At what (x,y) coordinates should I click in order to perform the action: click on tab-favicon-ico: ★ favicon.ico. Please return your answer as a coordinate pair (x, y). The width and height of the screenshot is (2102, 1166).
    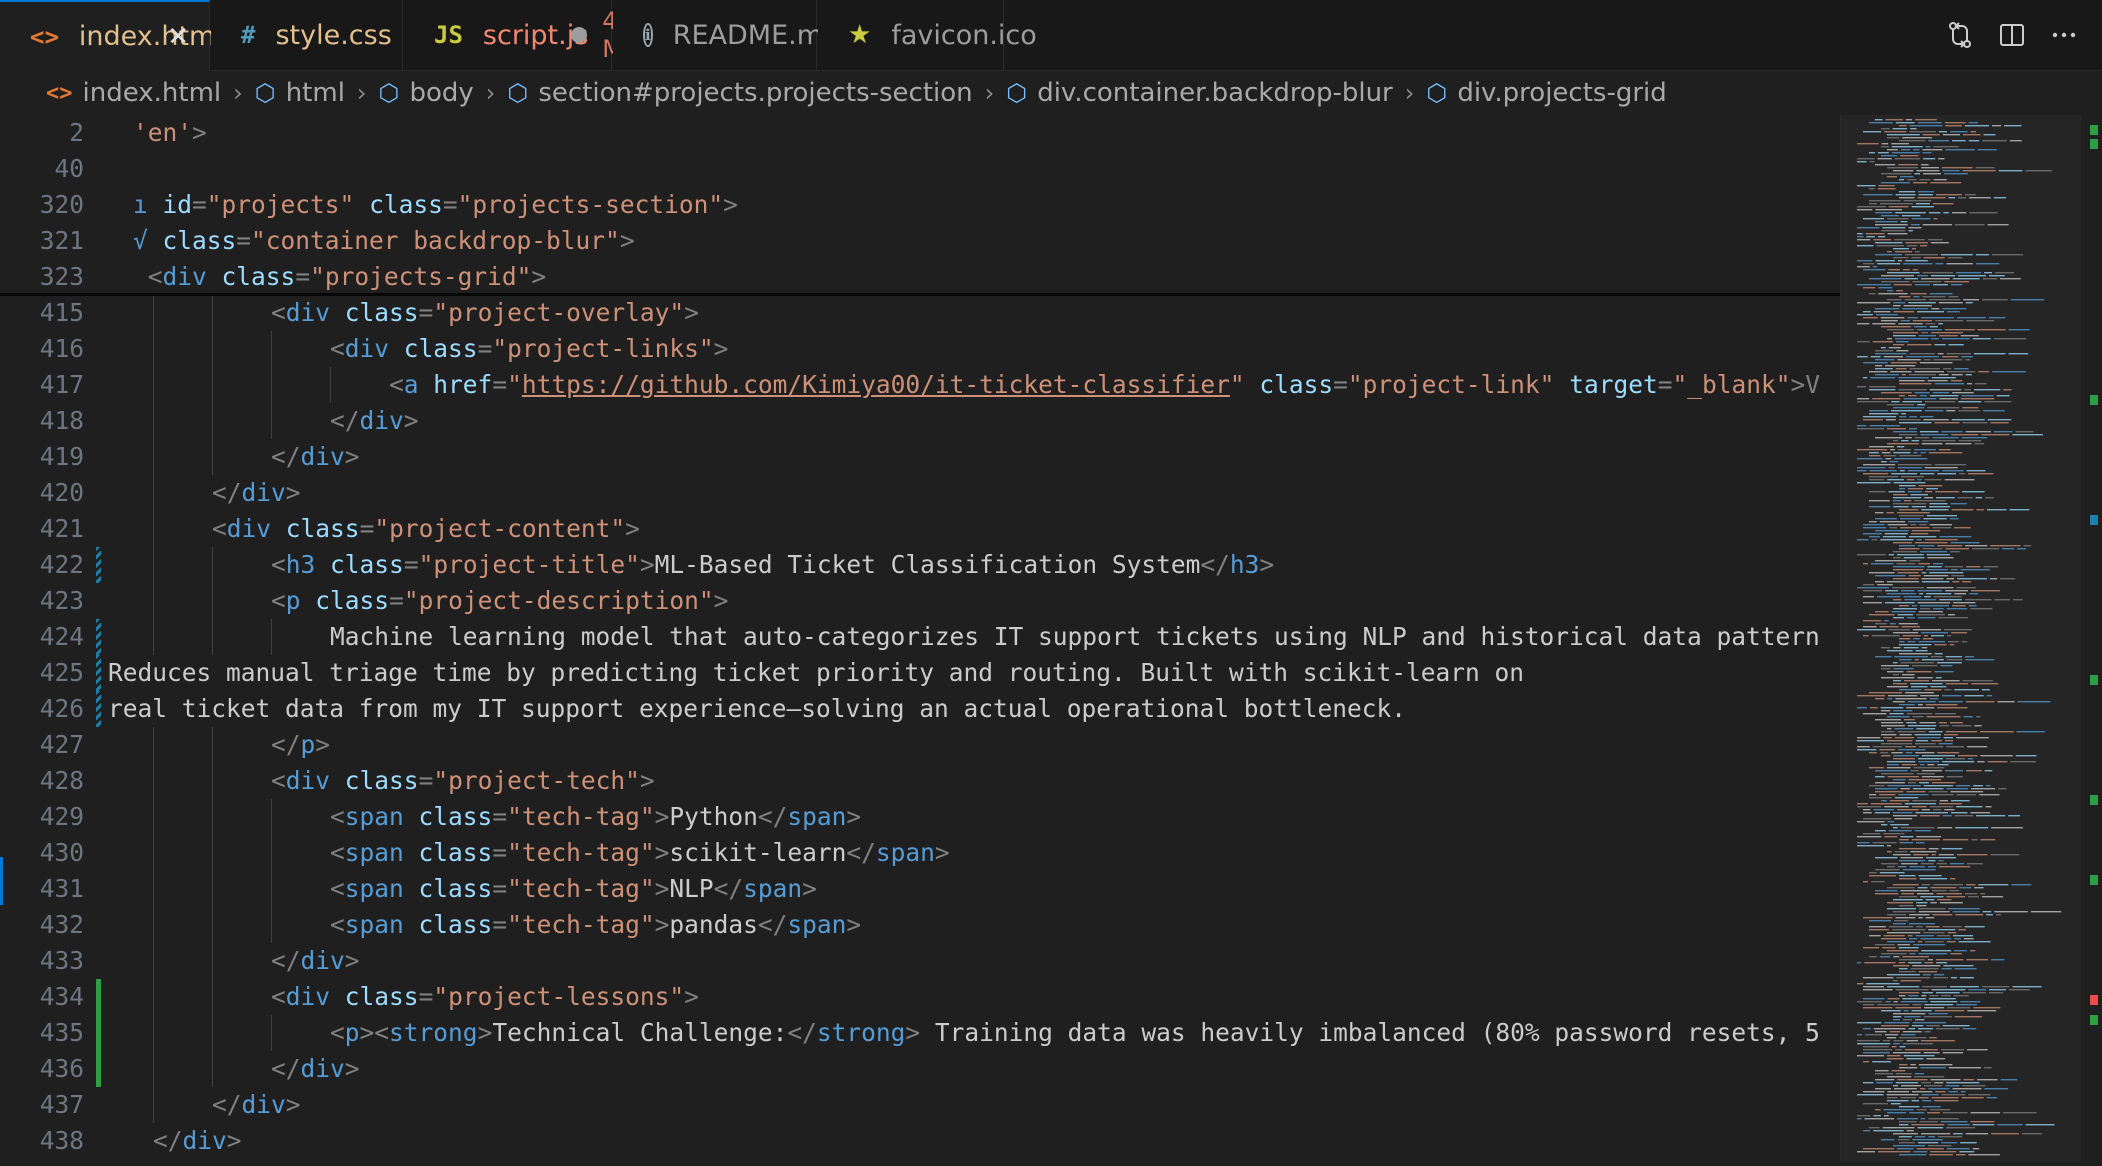
    Looking at the image, I should click on (927, 35).